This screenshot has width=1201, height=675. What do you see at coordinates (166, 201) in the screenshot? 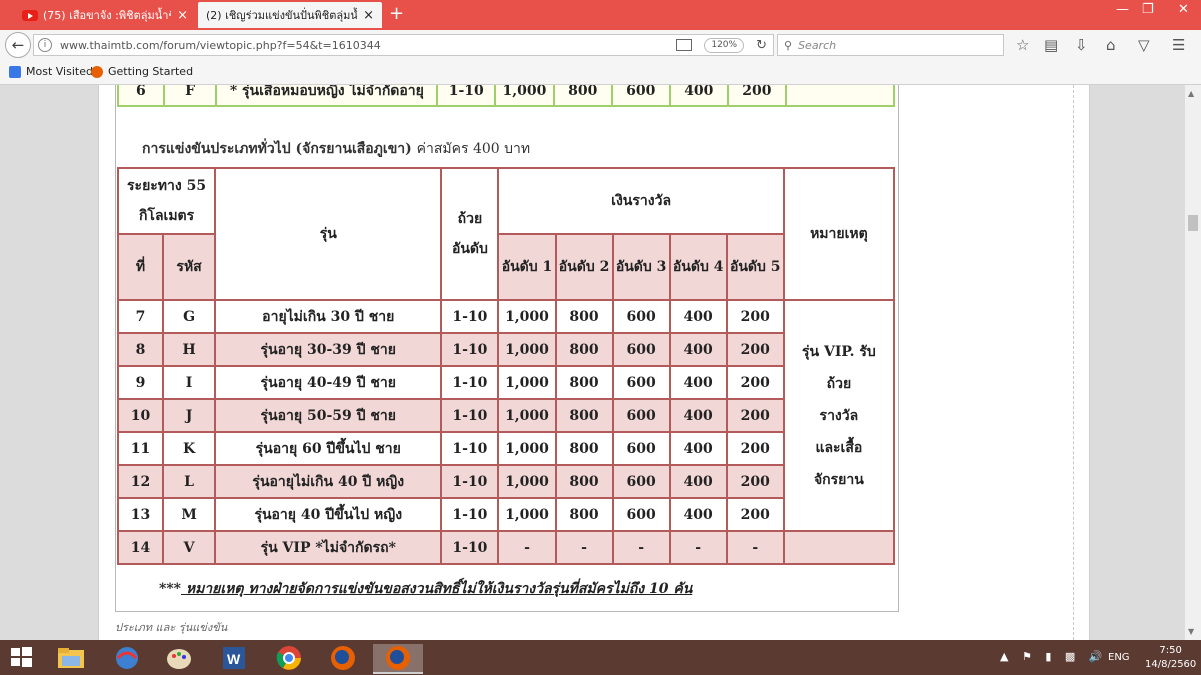
I see `header-distance: ระยะทาง 55 กิโลเมตร` at bounding box center [166, 201].